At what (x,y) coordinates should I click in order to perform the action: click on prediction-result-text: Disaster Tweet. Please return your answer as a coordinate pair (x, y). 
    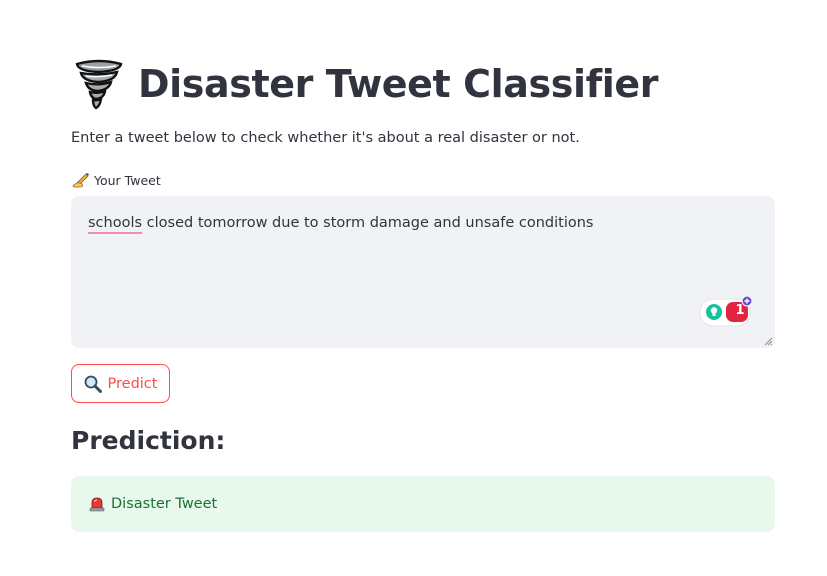
    Looking at the image, I should click on (164, 504).